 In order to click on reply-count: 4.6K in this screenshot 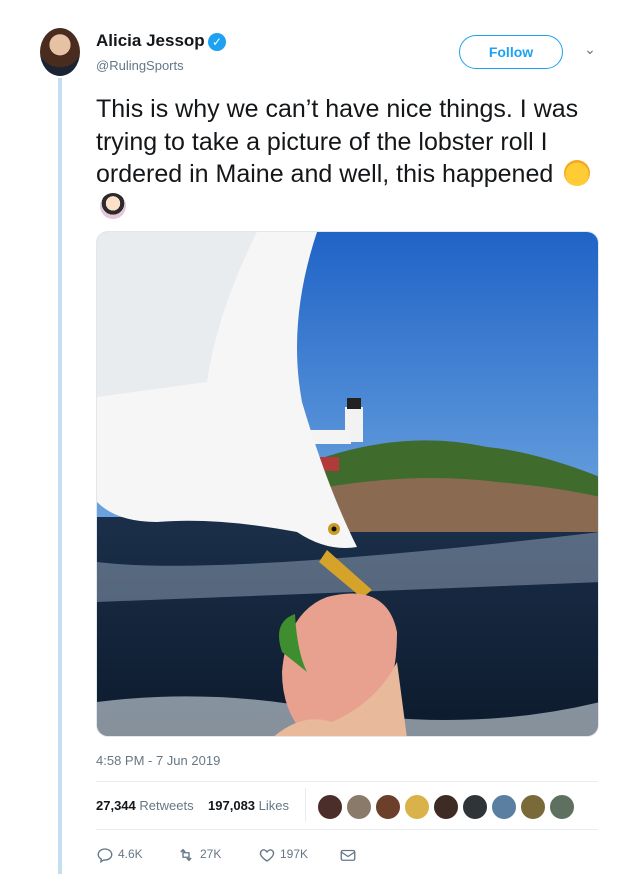, I will do `click(130, 854)`.